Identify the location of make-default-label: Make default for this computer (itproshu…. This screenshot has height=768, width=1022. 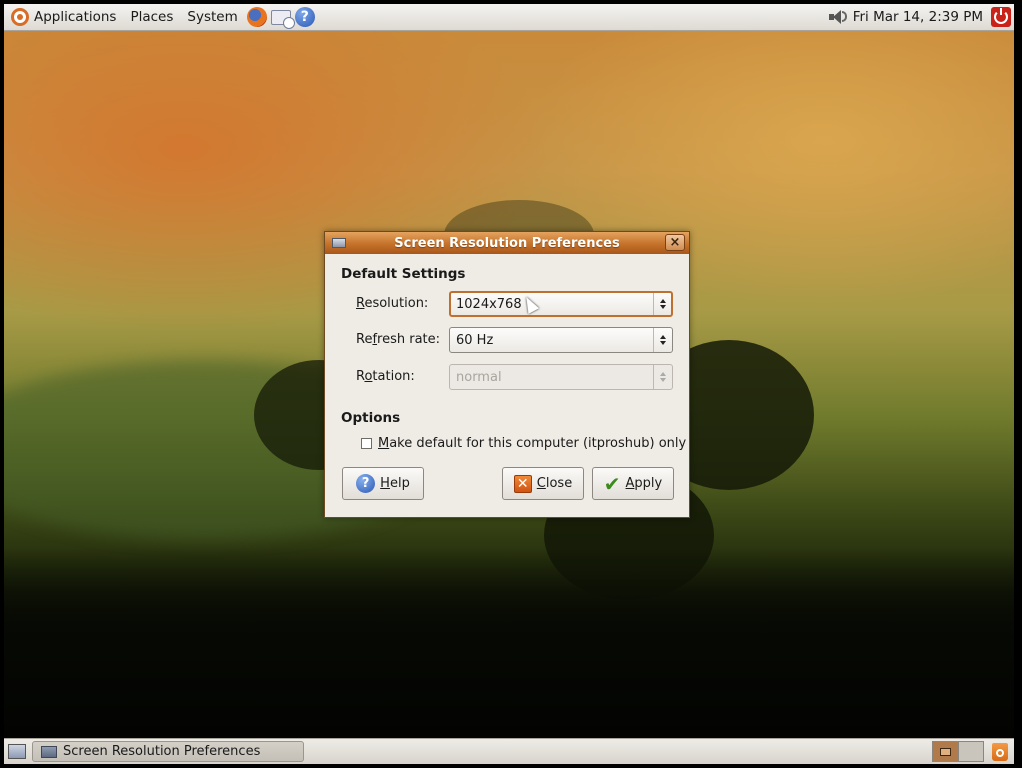
(532, 443).